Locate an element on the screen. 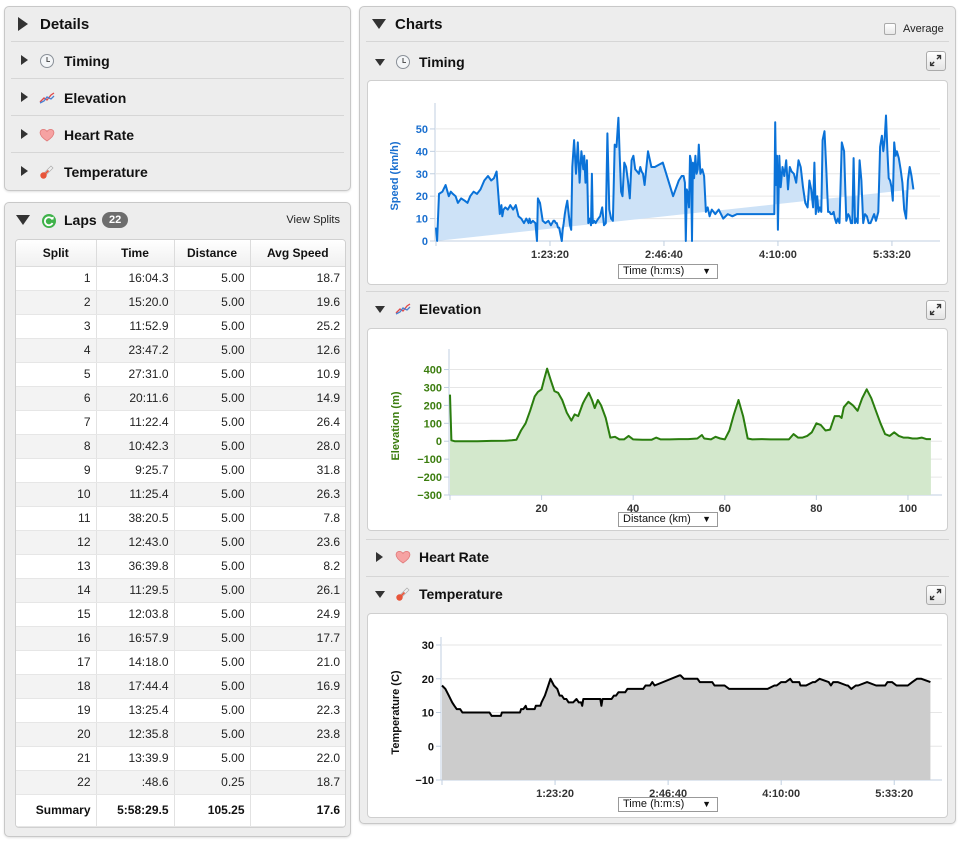 The height and width of the screenshot is (845, 959). lap-row: 5 27:31.0 5.00 10.9 is located at coordinates (180, 374).